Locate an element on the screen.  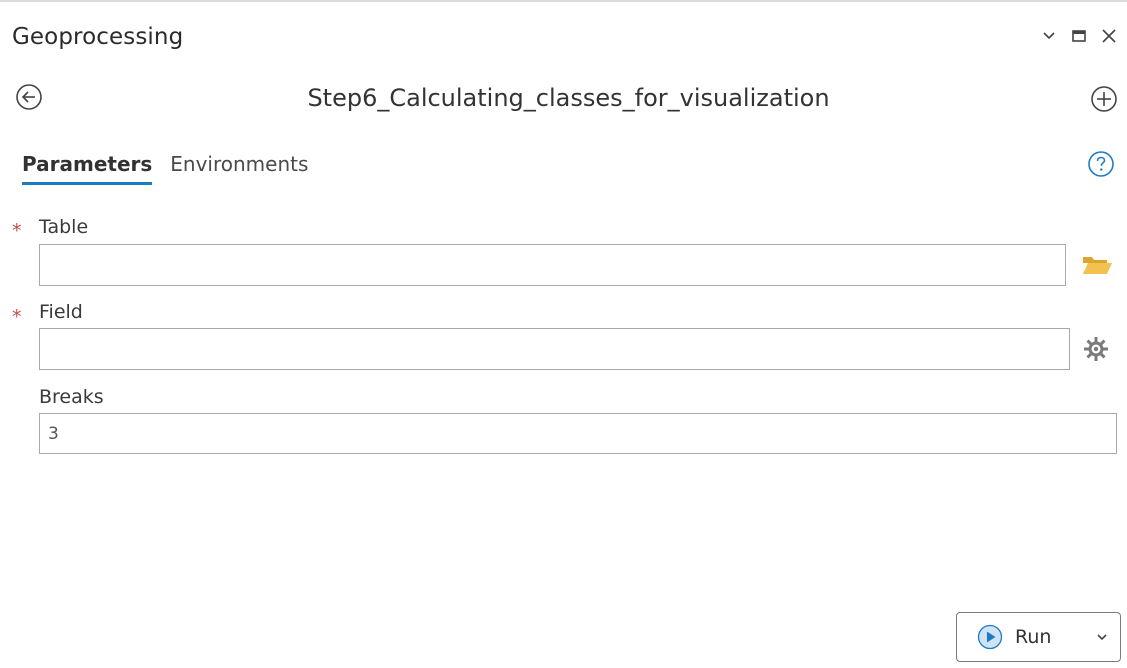
add-plus-icon is located at coordinates (1104, 99).